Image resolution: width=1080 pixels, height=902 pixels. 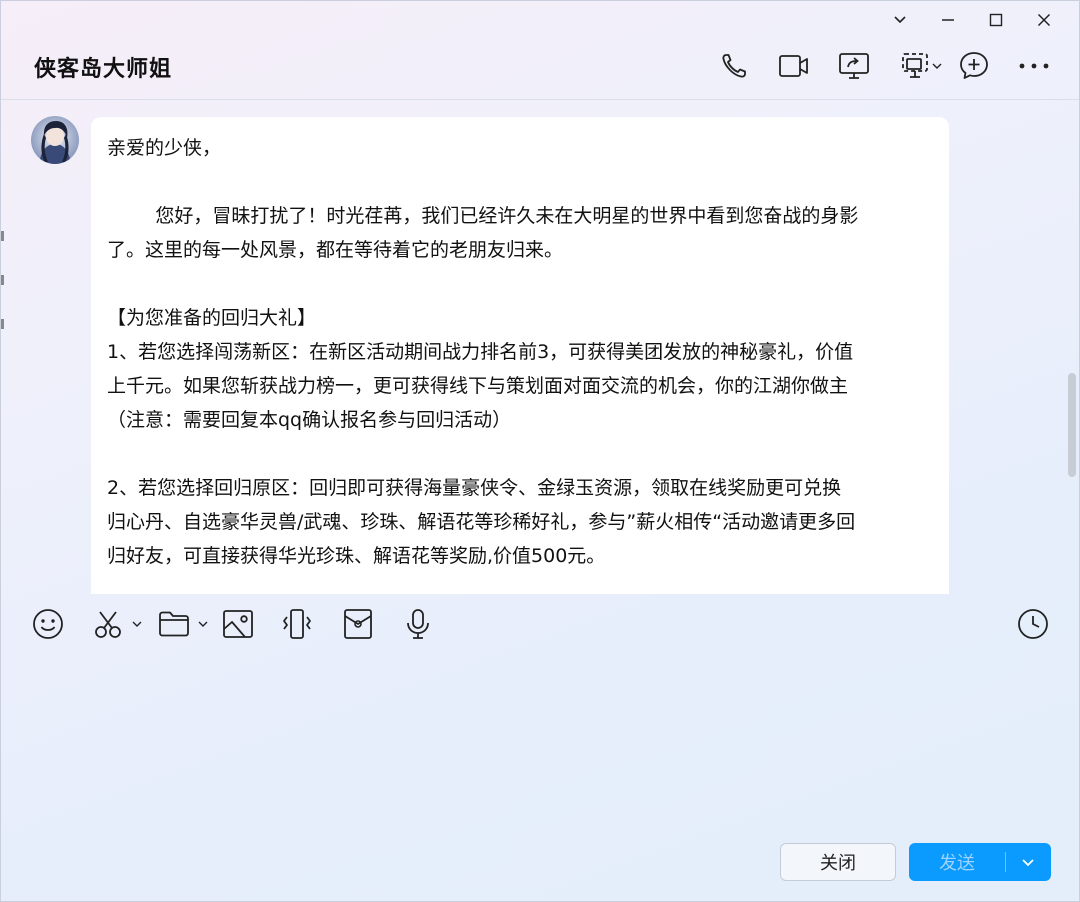 I want to click on add-chat-icon, so click(x=974, y=66).